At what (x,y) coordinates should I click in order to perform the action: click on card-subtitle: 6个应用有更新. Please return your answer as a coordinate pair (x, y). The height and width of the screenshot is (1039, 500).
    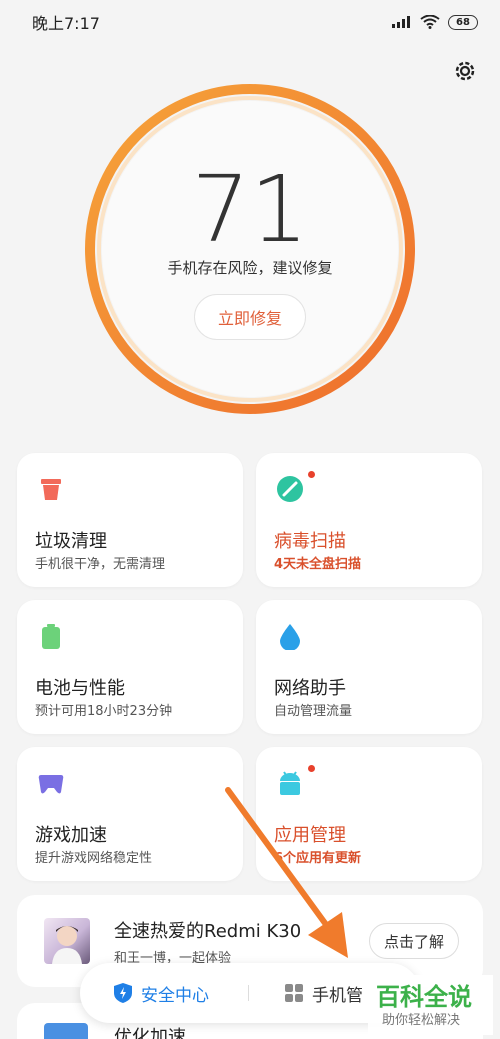
    Looking at the image, I should click on (318, 858).